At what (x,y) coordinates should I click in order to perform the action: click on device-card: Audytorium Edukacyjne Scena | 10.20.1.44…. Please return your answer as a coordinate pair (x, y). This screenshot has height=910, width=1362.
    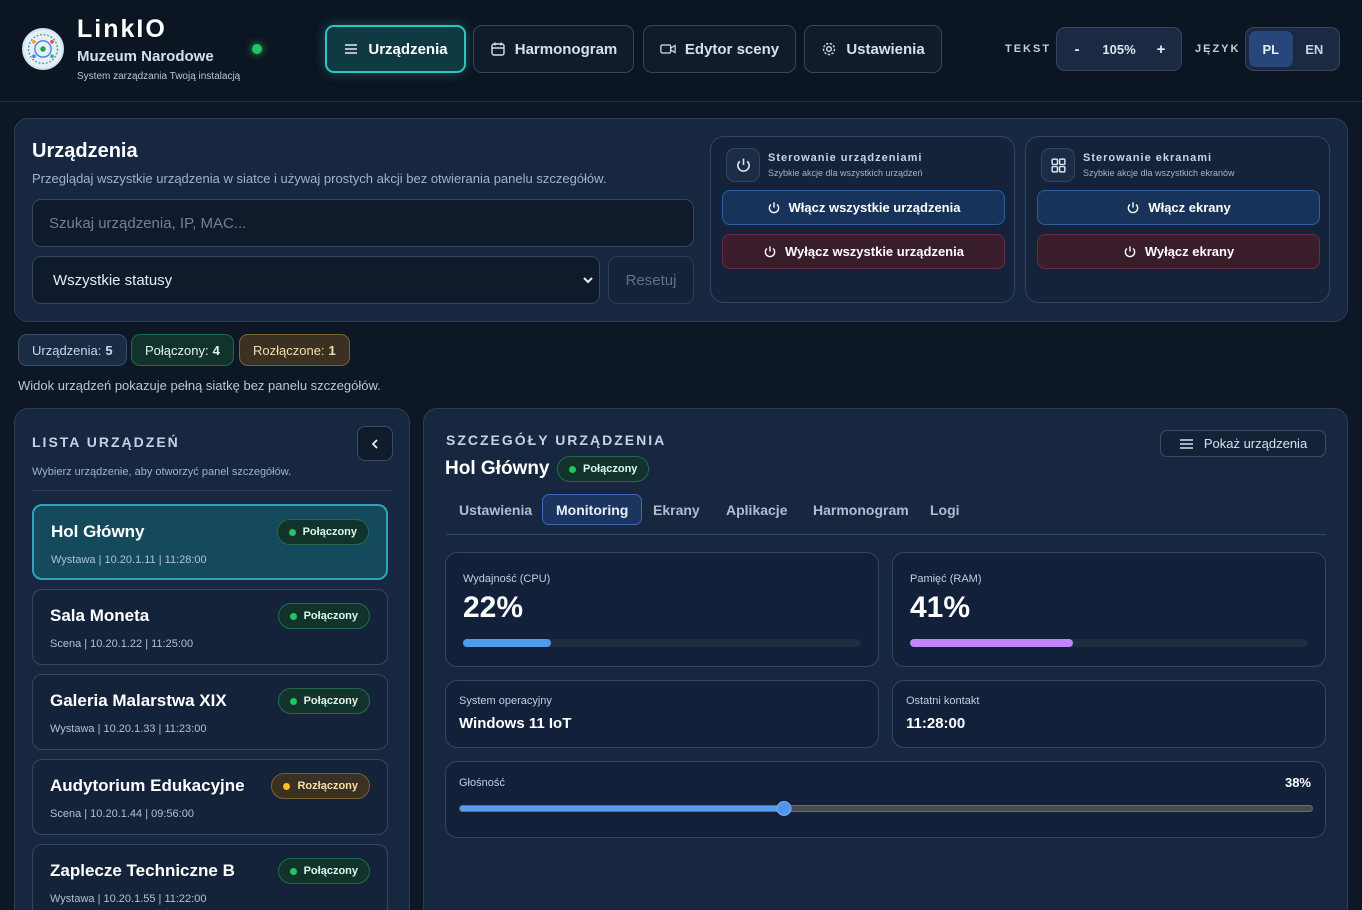
    Looking at the image, I should click on (210, 797).